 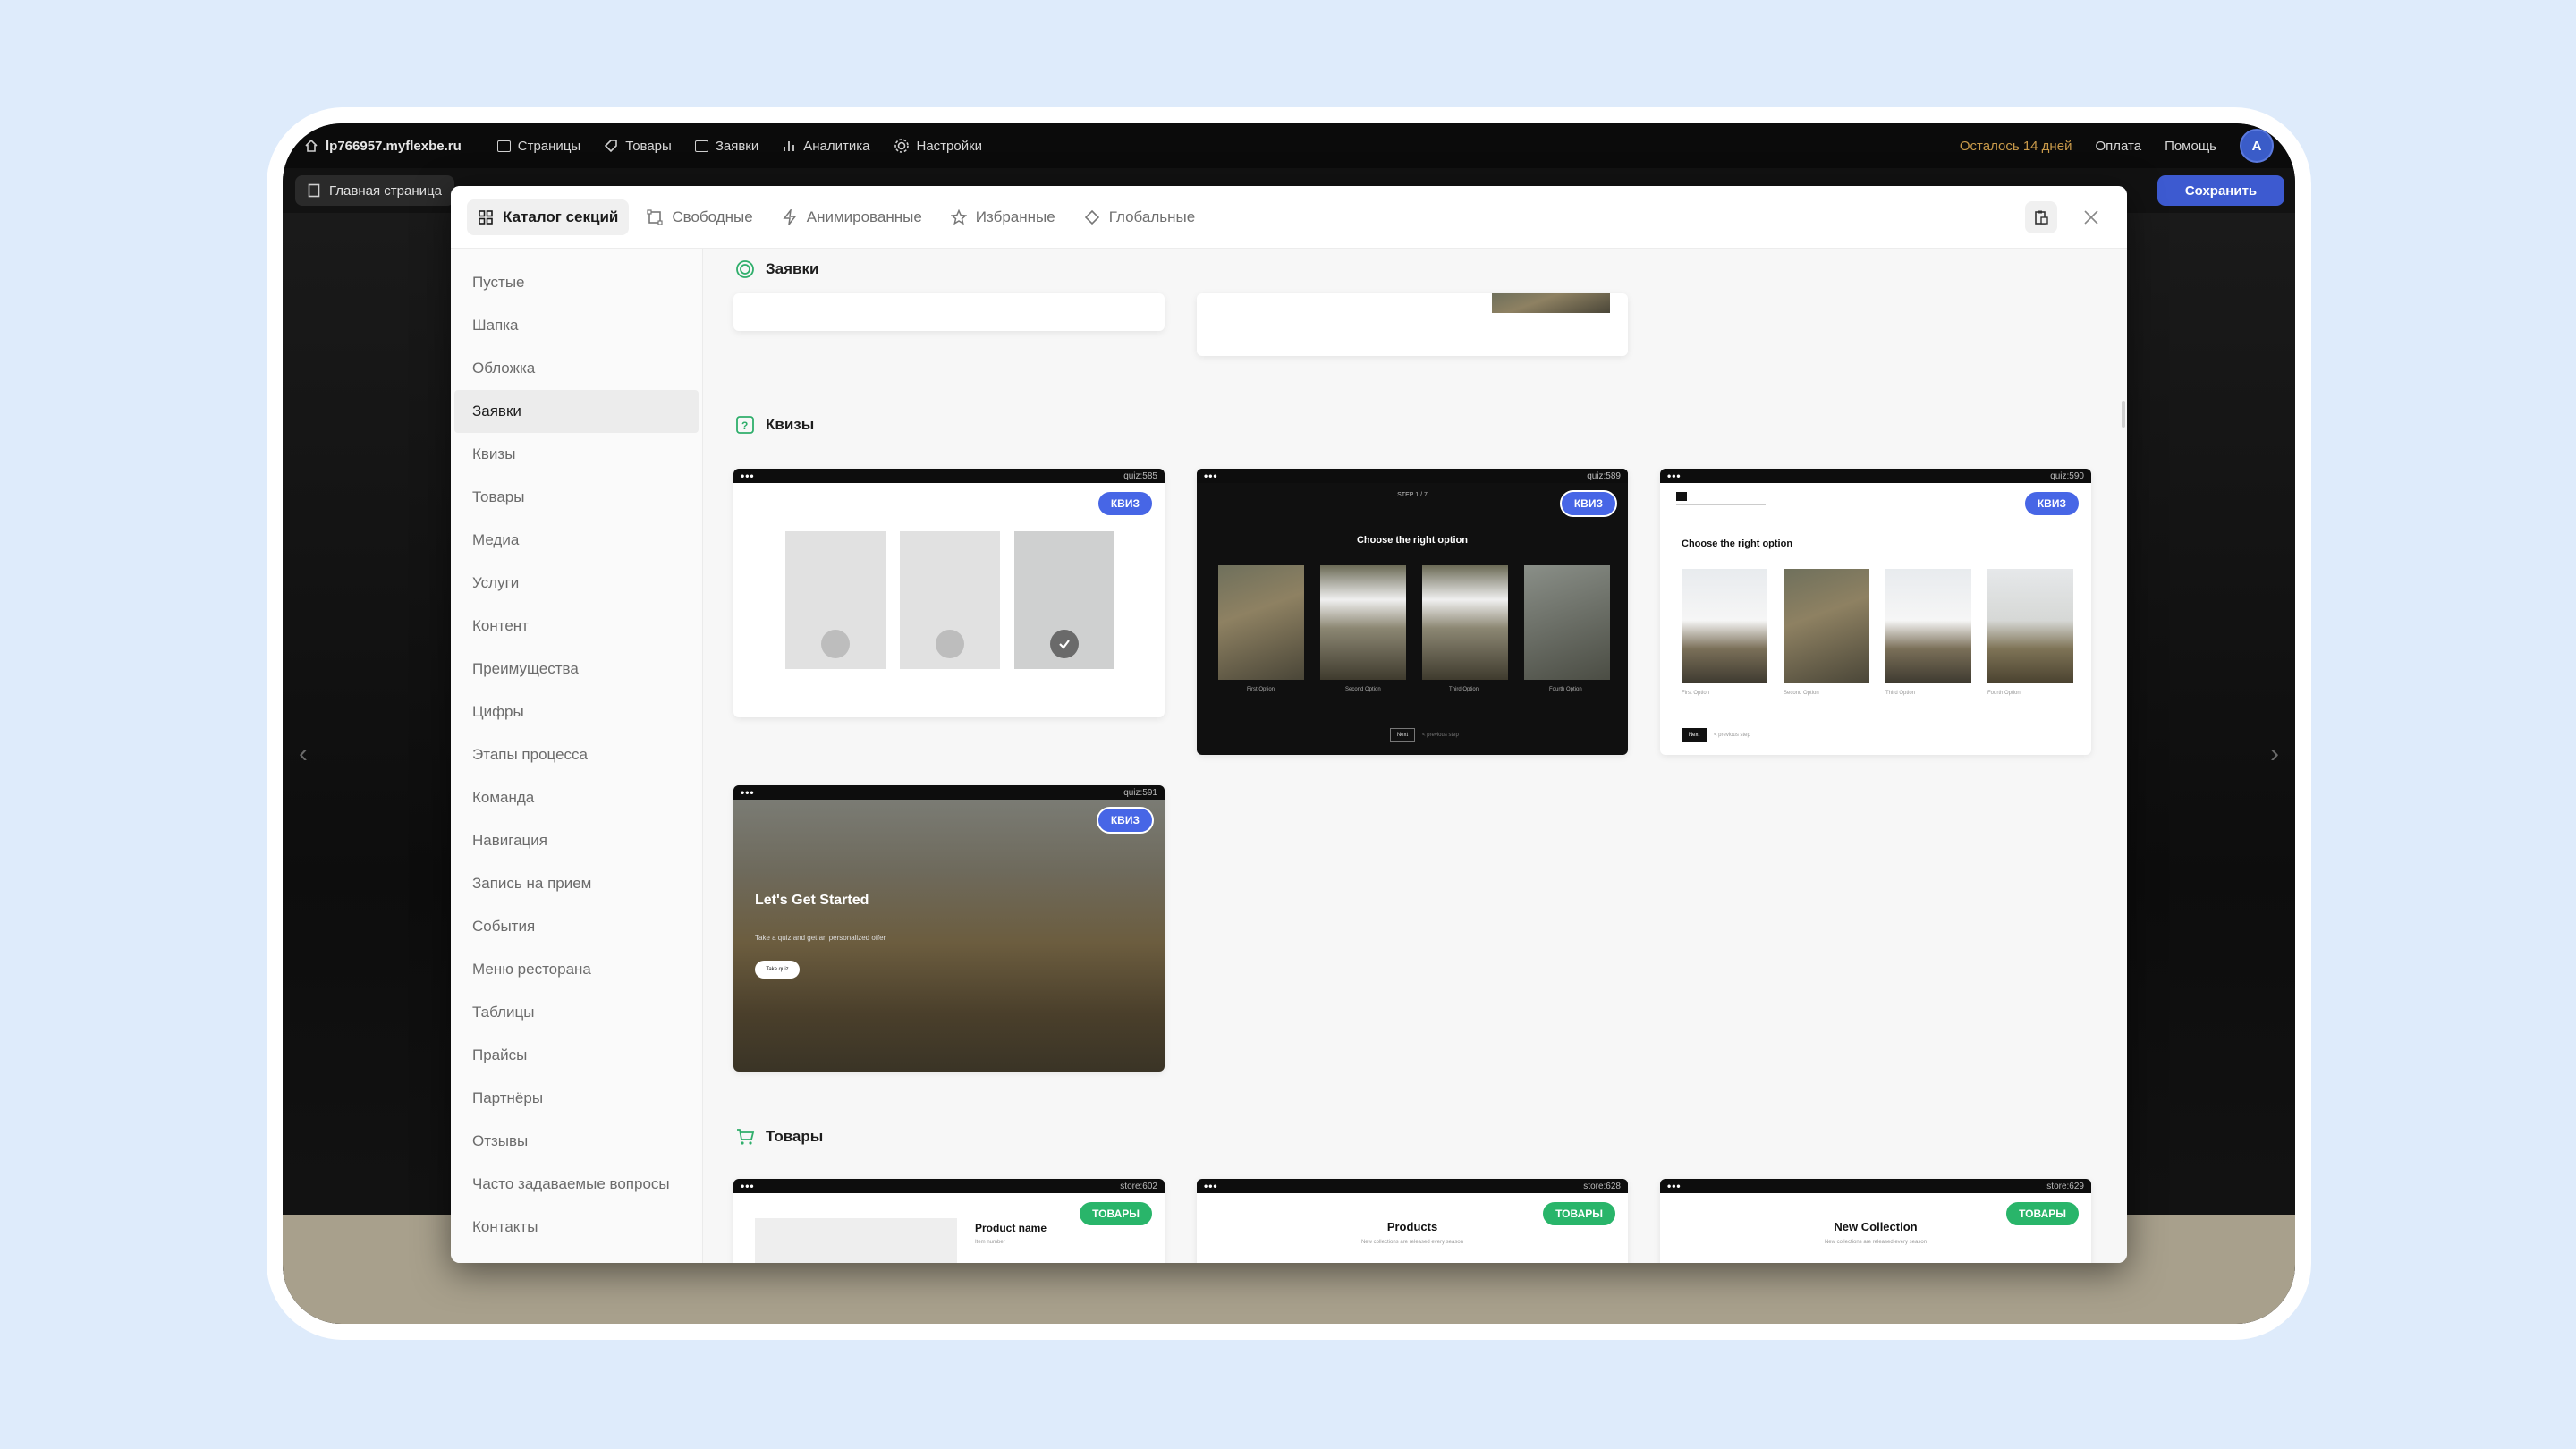 What do you see at coordinates (576, 969) in the screenshot?
I see `sidebar-item-menu: Меню ресторана` at bounding box center [576, 969].